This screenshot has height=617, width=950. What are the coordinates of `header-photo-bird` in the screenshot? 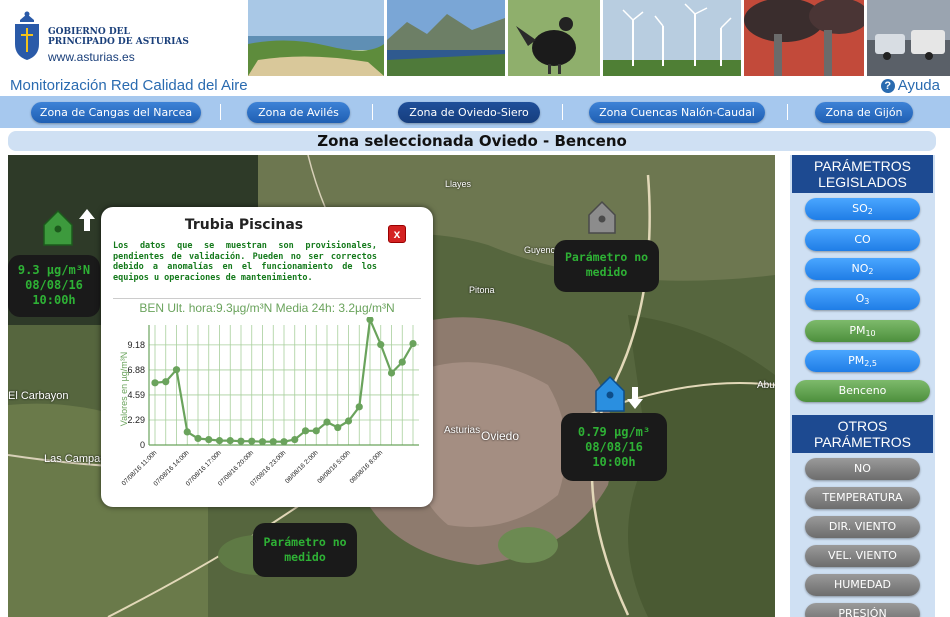 It's located at (554, 38).